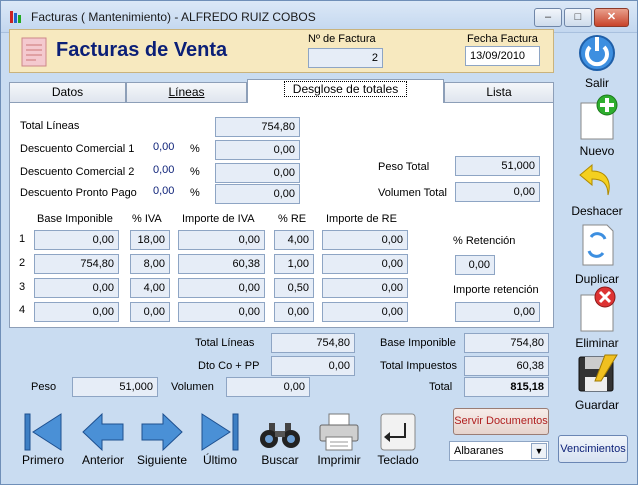 The height and width of the screenshot is (485, 638). I want to click on summary-dto-field: 0,00, so click(313, 366).